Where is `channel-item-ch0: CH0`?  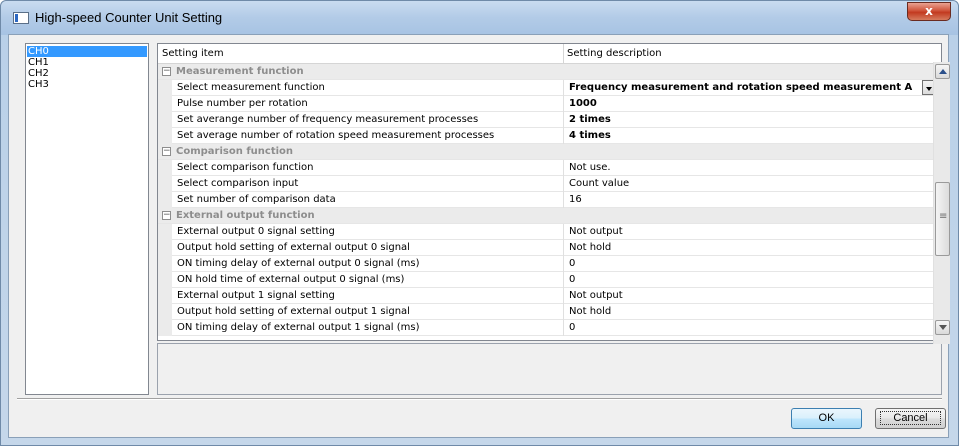
channel-item-ch0: CH0 is located at coordinates (87, 51).